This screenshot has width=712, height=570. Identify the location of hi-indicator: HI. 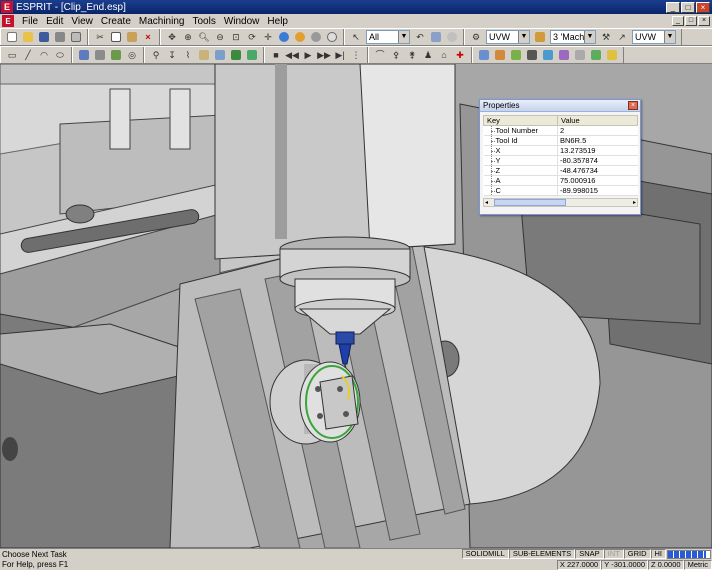
(658, 554).